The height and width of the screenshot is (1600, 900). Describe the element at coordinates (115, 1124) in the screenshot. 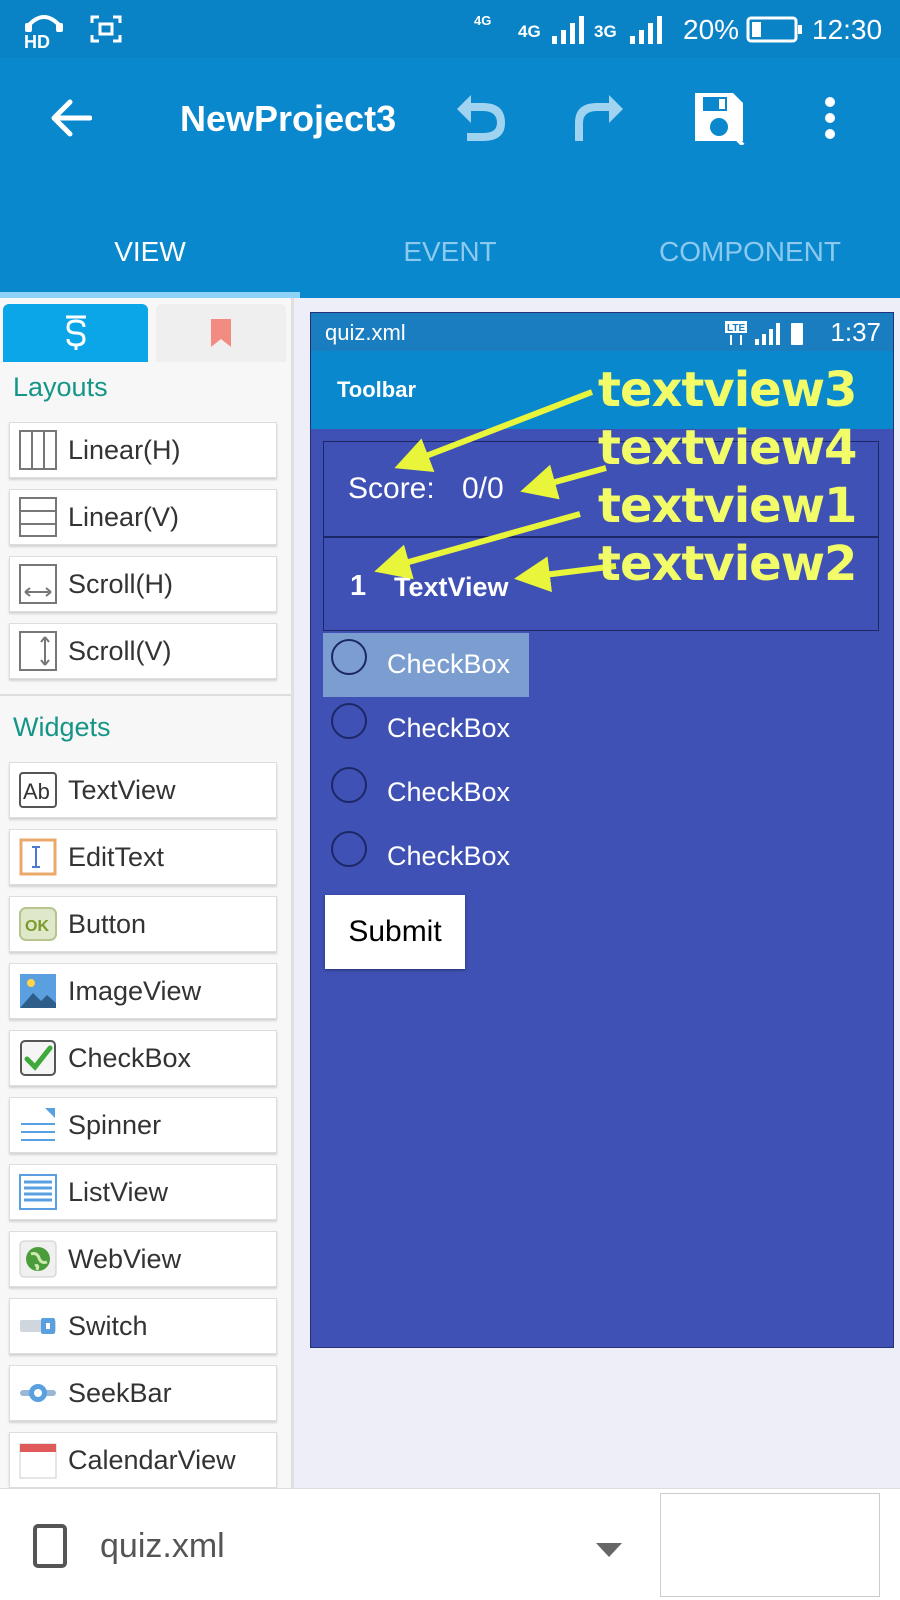

I see `palette-item-label: Spinner` at that location.